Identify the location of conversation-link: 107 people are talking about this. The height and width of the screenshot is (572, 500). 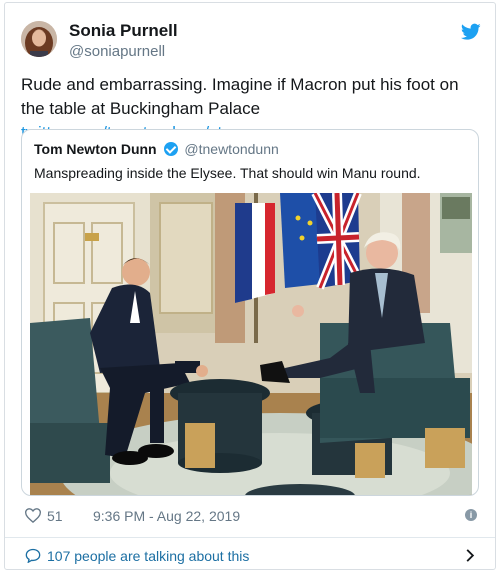
(251, 557).